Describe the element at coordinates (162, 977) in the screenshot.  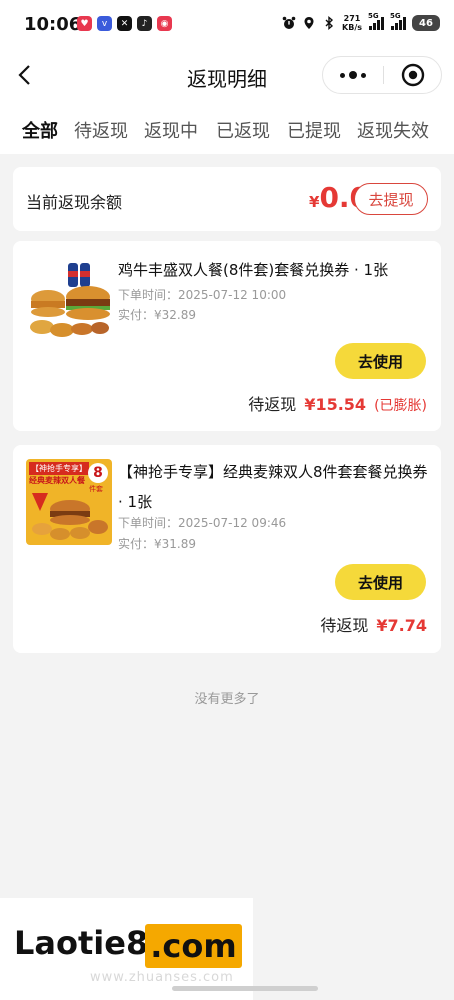
I see `watermark-url: www.zhuanses.com` at that location.